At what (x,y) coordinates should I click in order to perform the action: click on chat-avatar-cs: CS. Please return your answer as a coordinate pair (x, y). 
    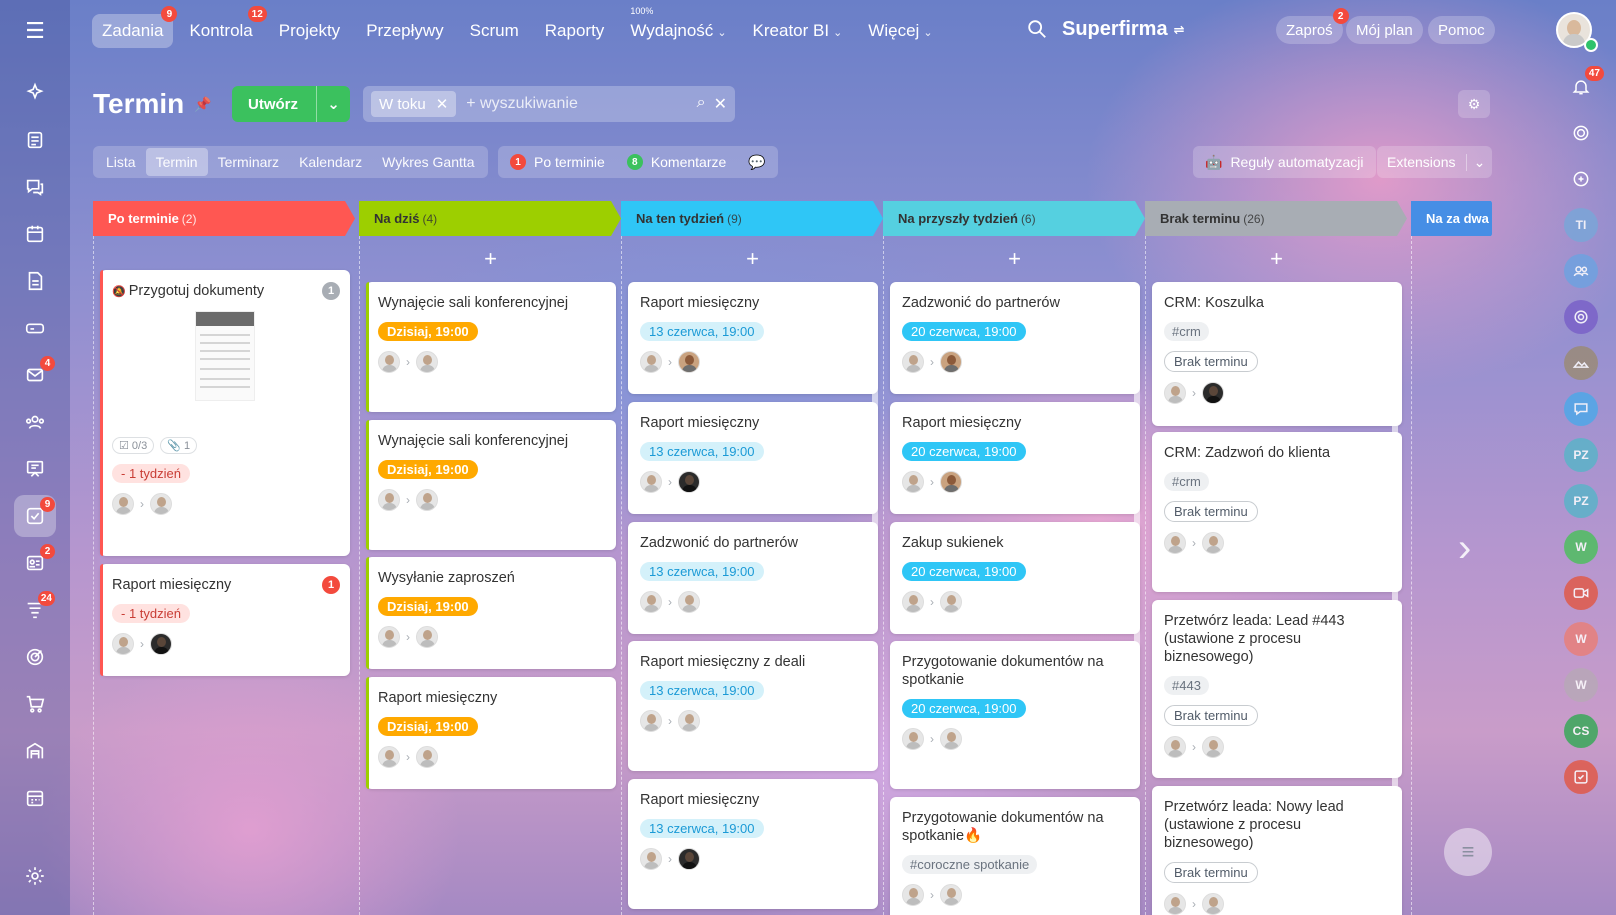
    Looking at the image, I should click on (1581, 731).